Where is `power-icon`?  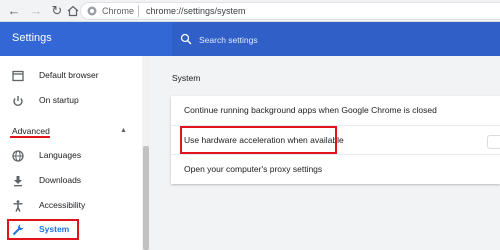 power-icon is located at coordinates (18, 101).